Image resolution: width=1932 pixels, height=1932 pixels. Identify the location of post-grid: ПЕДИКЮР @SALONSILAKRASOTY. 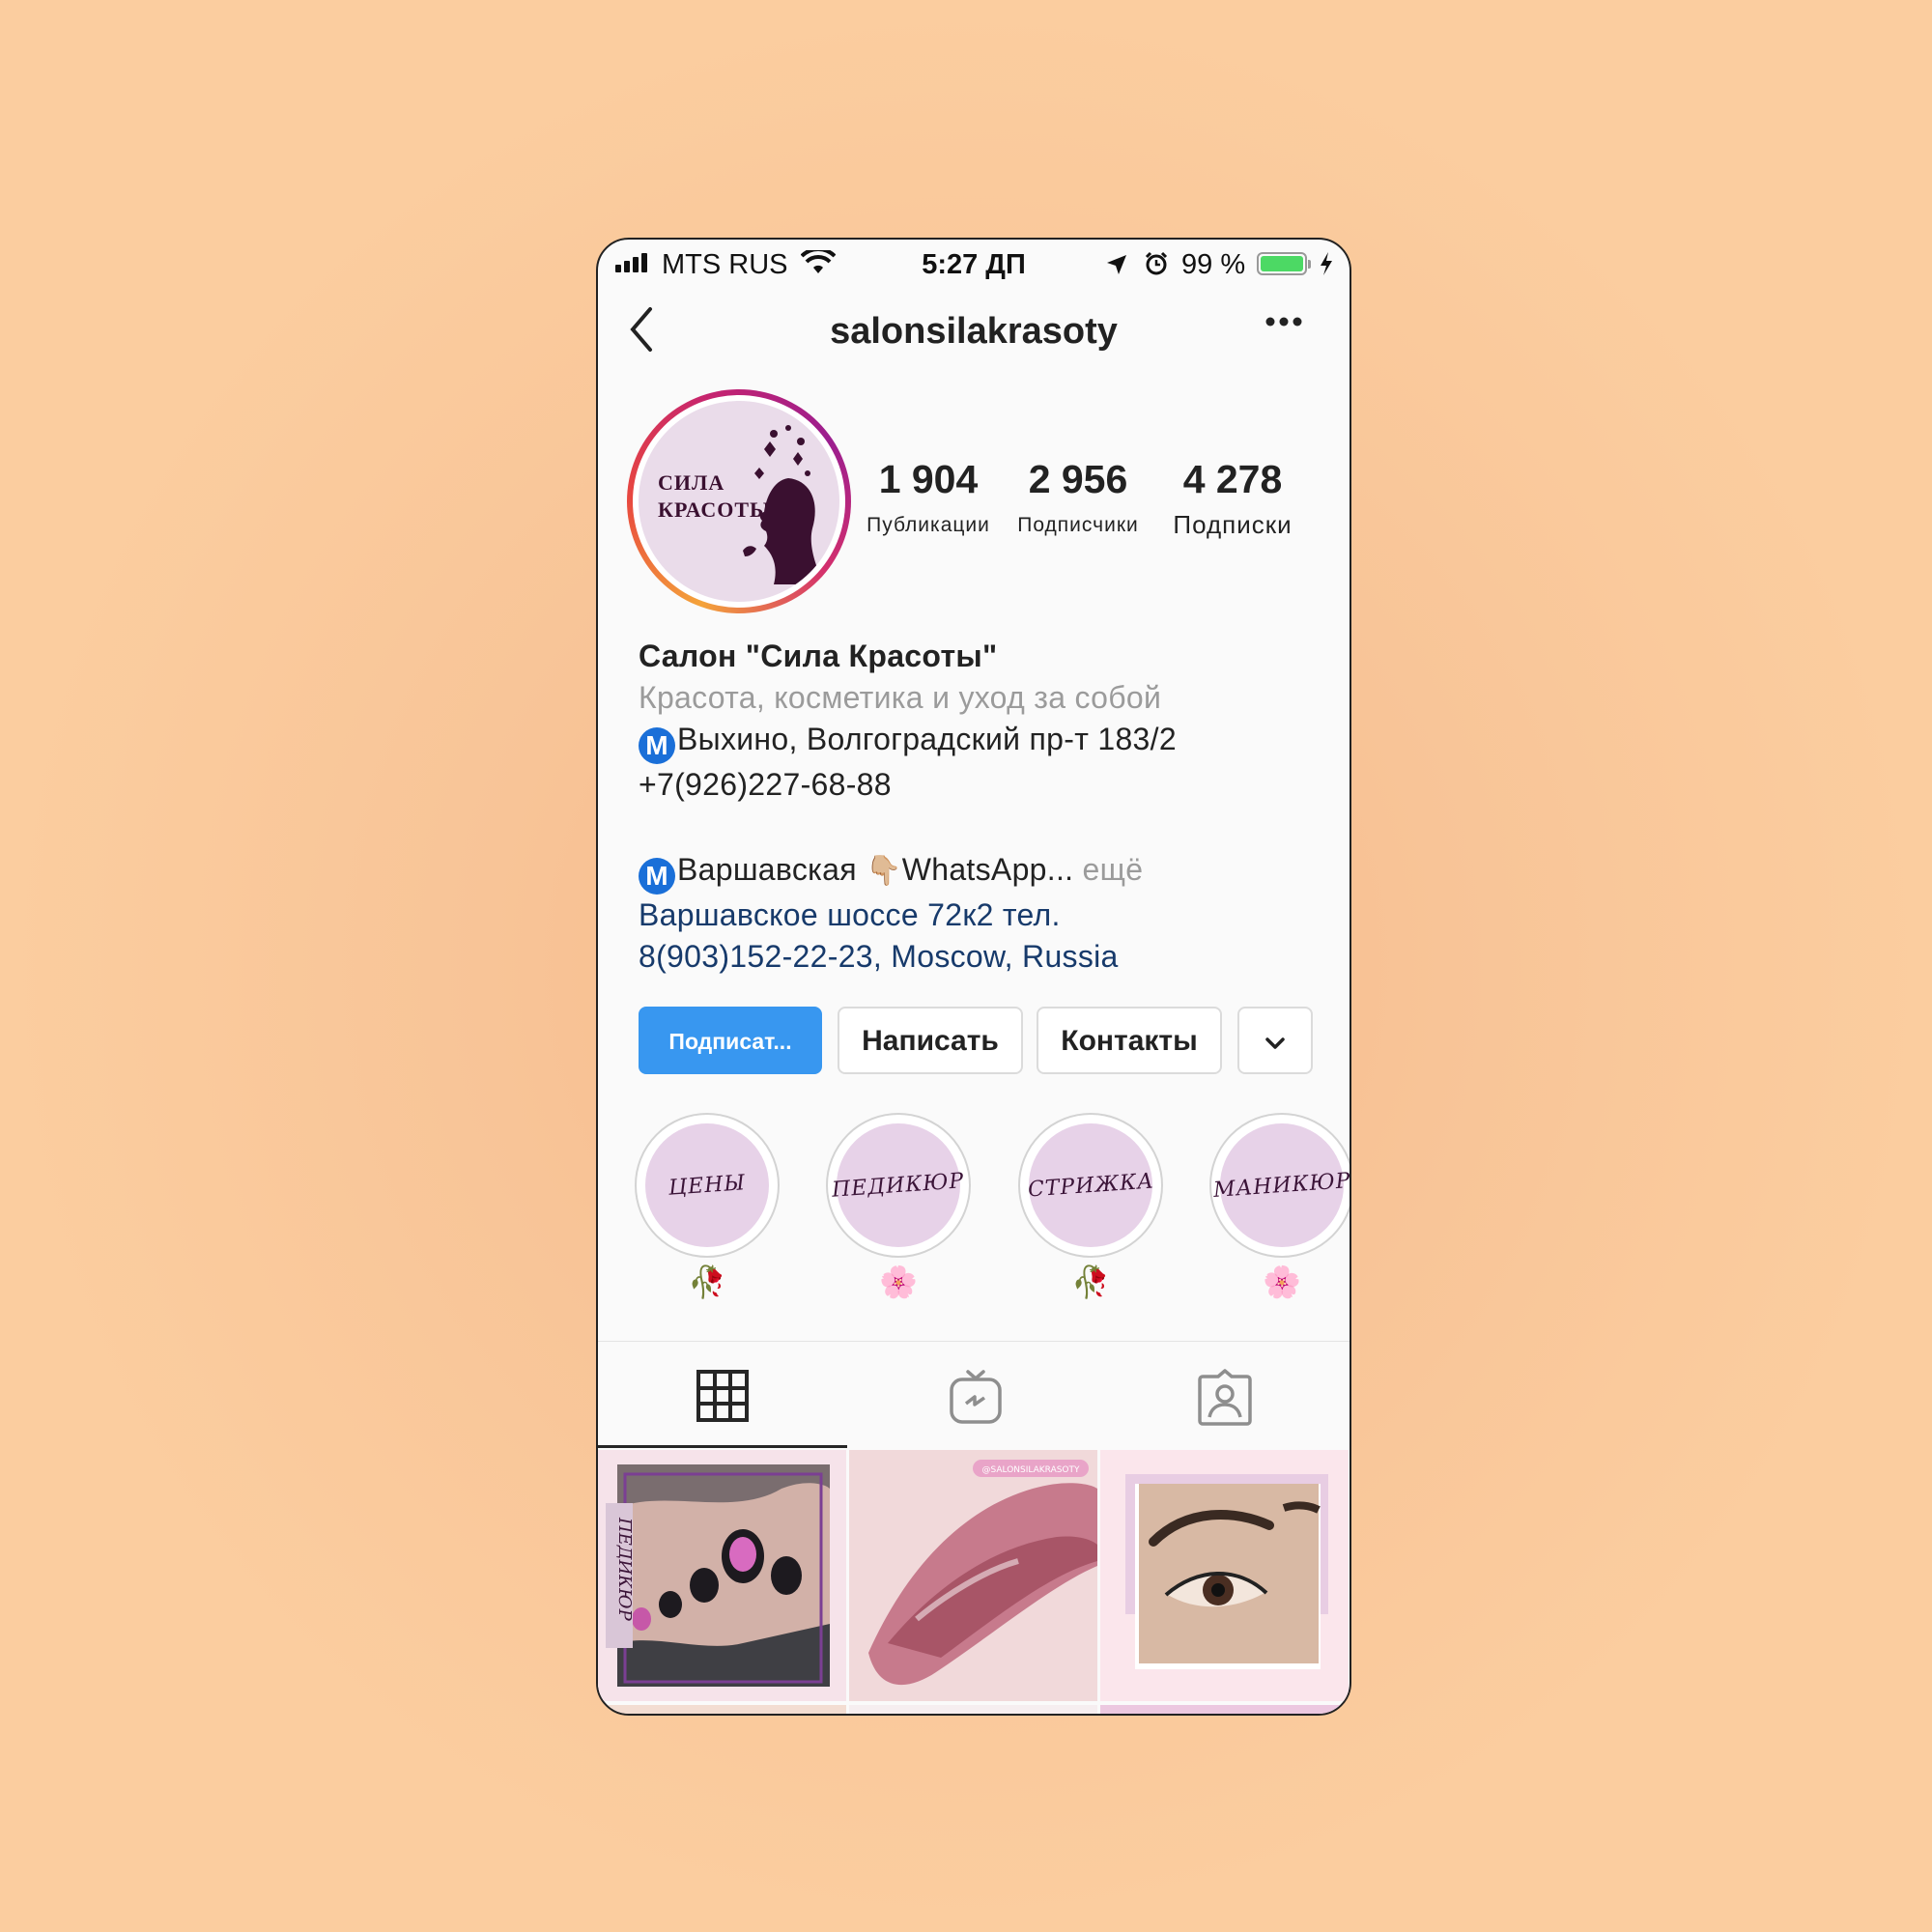
(974, 1582).